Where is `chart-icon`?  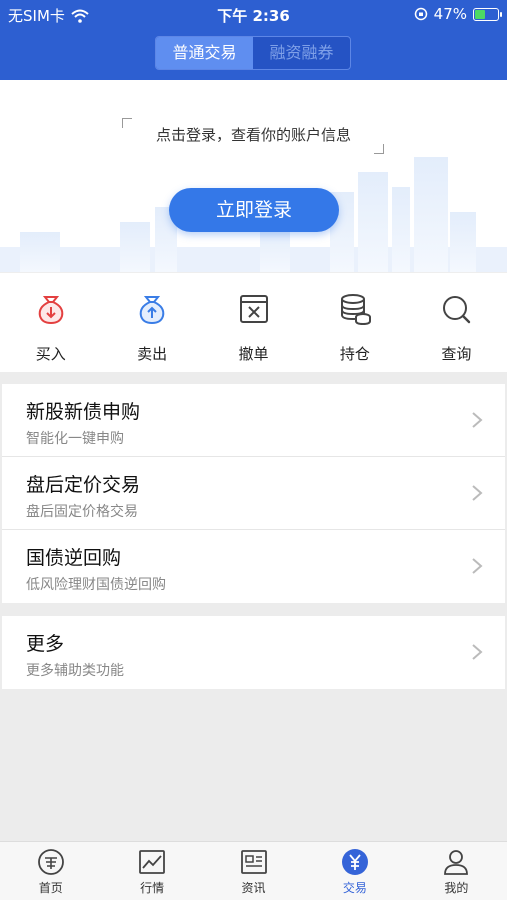 chart-icon is located at coordinates (152, 862).